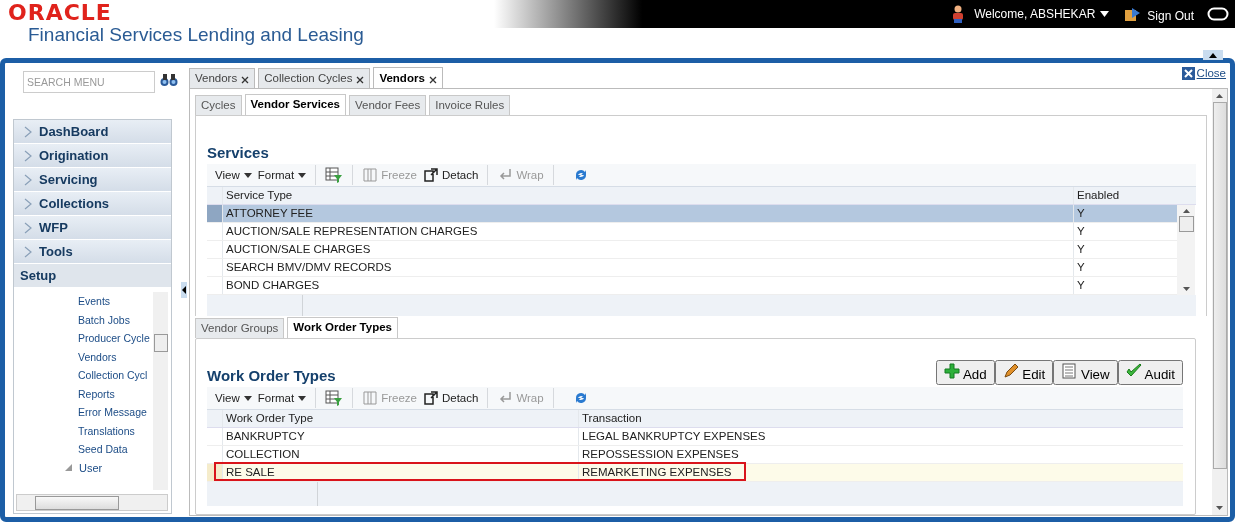 This screenshot has width=1235, height=522. What do you see at coordinates (1170, 14) in the screenshot?
I see `sign-out-link: Sign Out` at bounding box center [1170, 14].